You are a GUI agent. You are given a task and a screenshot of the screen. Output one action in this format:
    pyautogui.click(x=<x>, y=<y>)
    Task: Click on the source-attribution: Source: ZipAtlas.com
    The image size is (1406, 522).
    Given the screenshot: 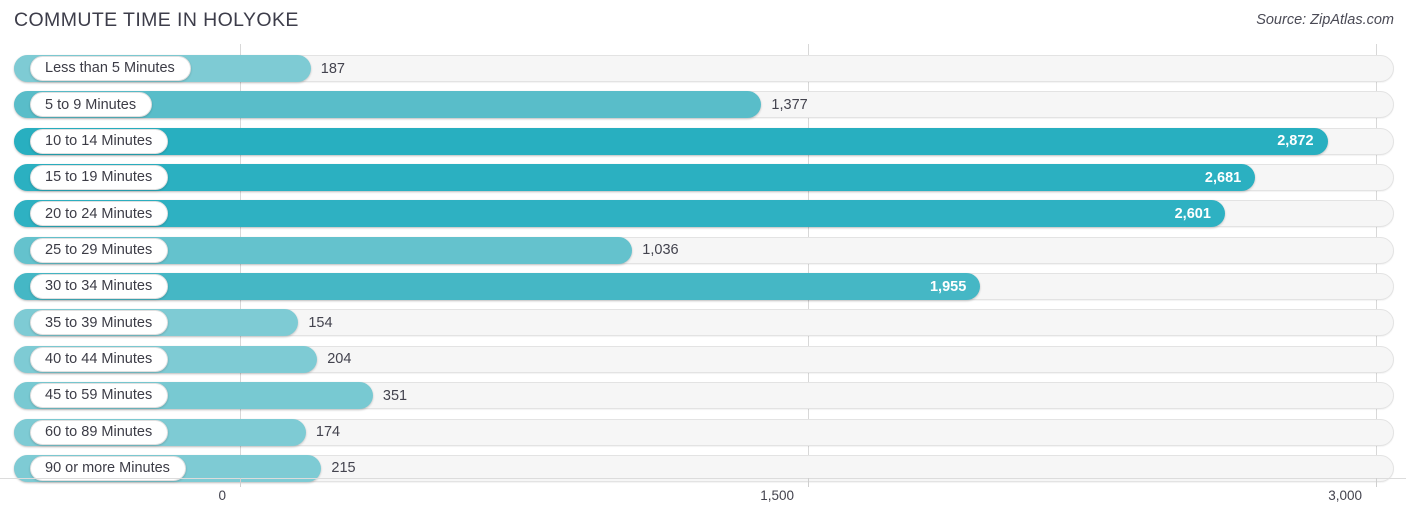 What is the action you would take?
    pyautogui.click(x=1325, y=20)
    